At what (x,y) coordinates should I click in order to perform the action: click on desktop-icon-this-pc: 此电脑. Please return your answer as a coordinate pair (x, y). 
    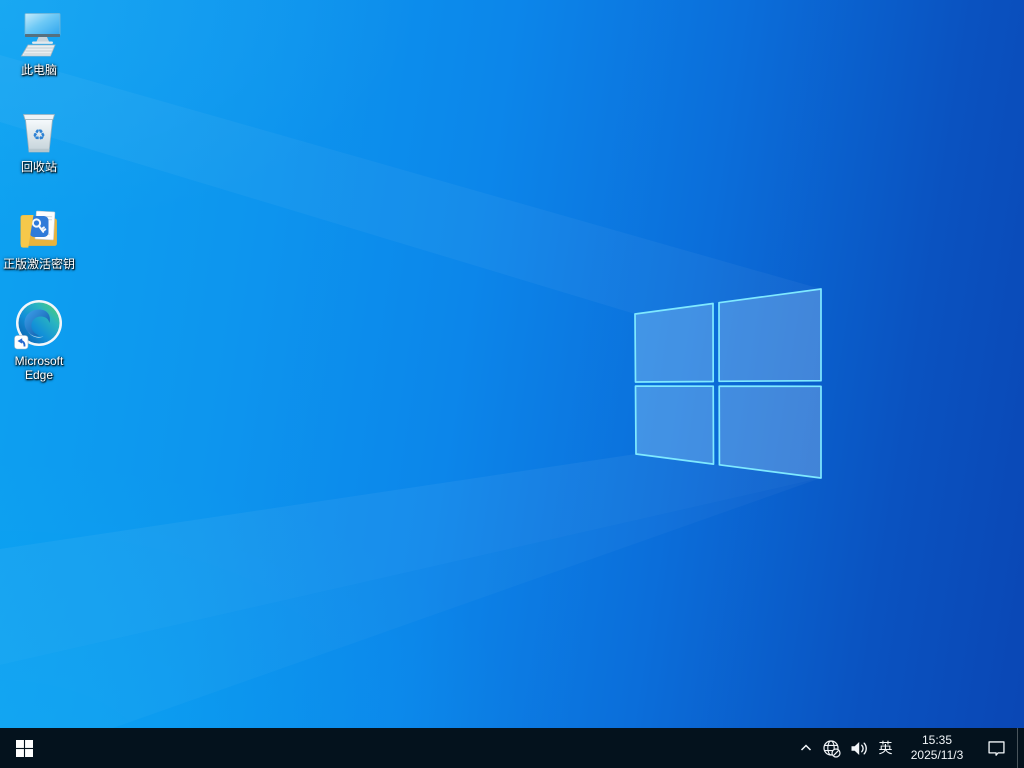
    Looking at the image, I should click on (39, 53).